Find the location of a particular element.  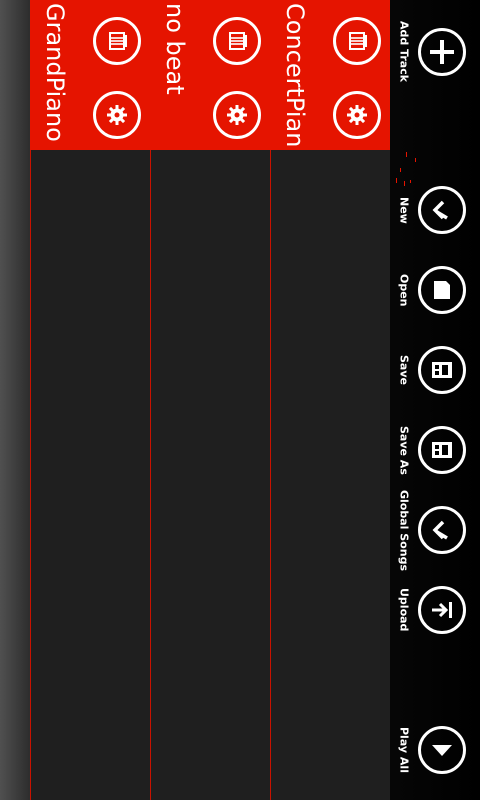

new-label: New is located at coordinates (404, 210).